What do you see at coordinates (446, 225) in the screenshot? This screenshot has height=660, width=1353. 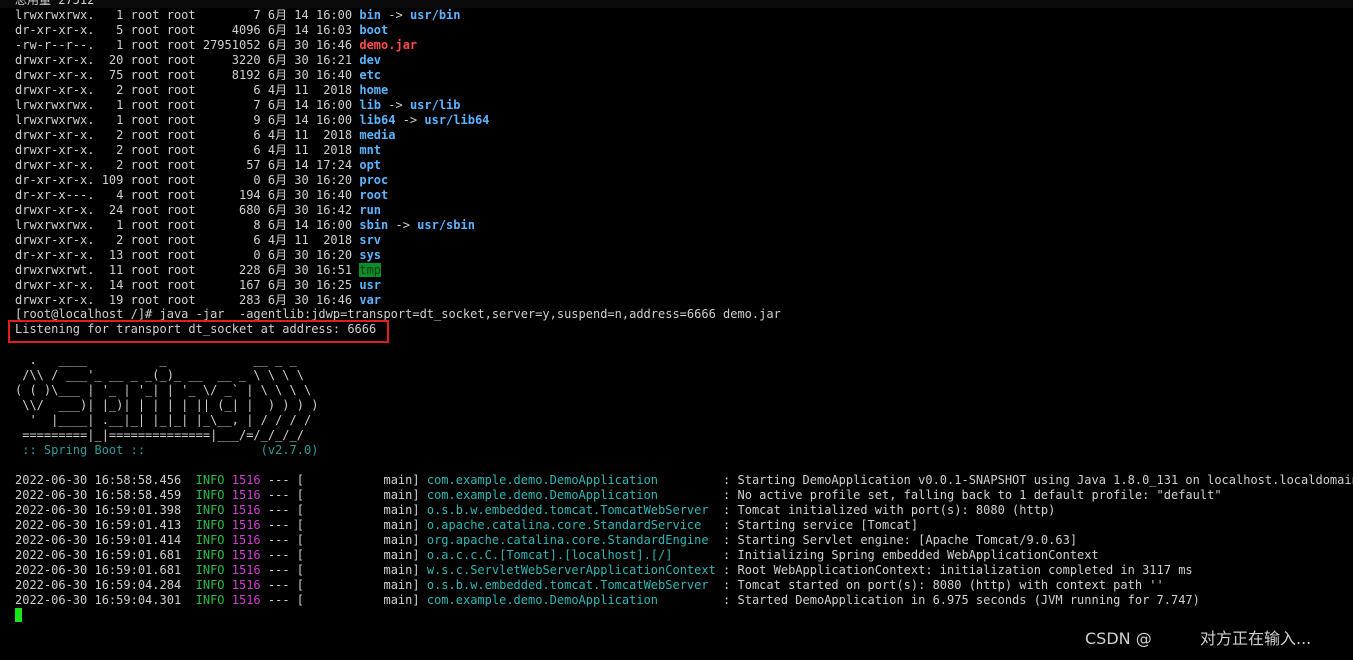 I see `link-target: usr/sbin` at bounding box center [446, 225].